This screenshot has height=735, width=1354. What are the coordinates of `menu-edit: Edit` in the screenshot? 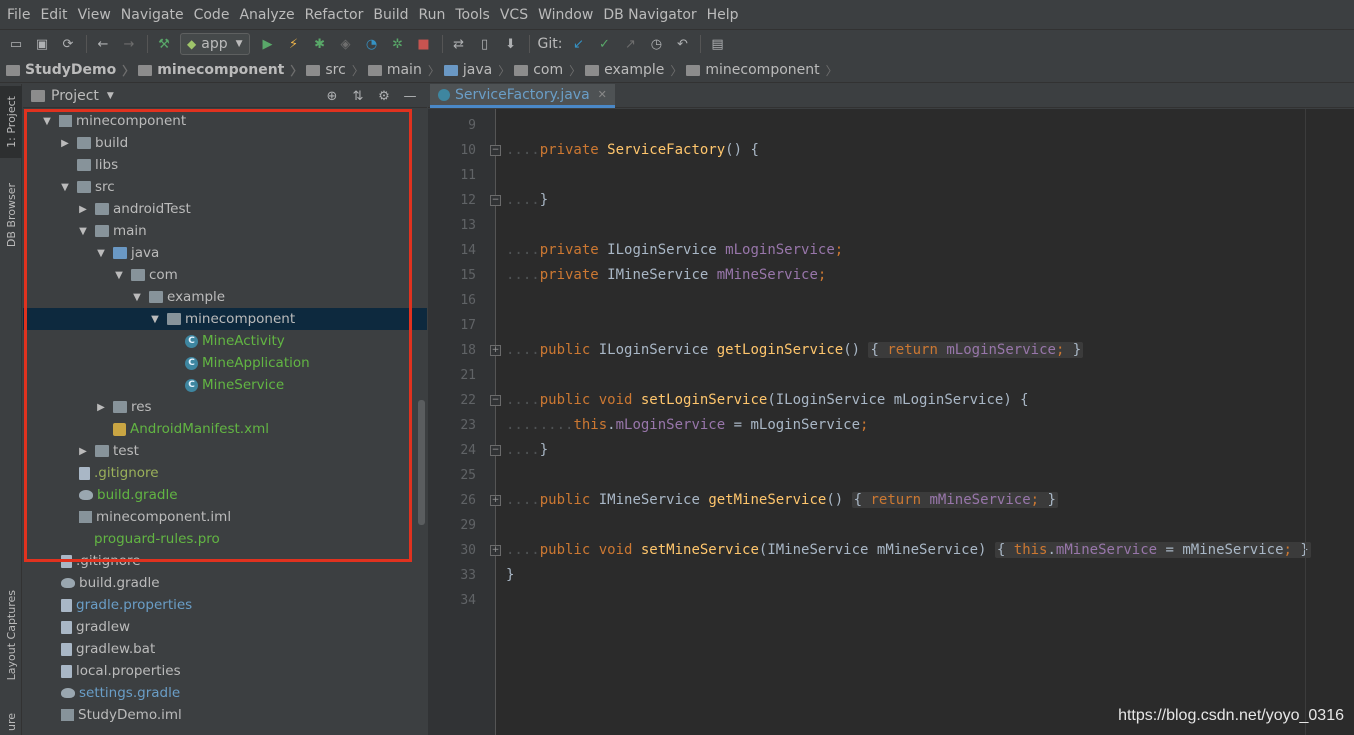 It's located at (53, 15).